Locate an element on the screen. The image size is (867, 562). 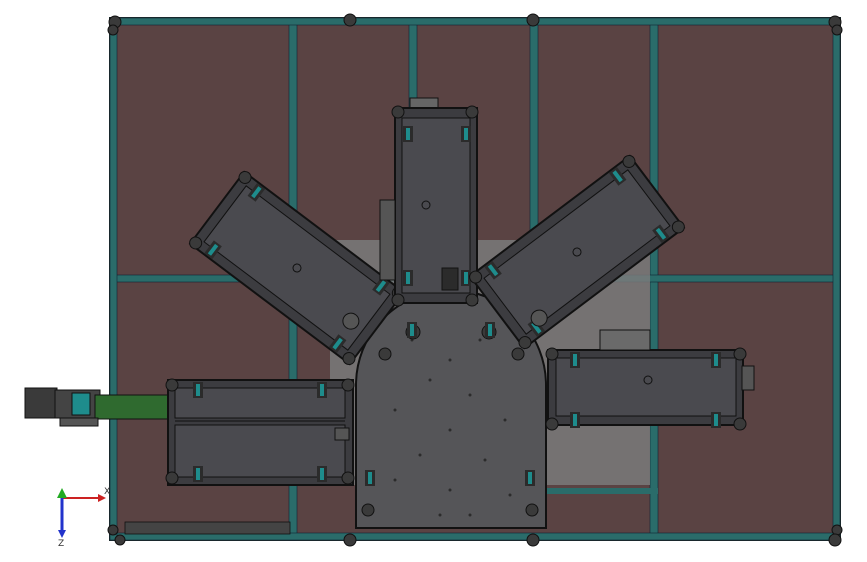
x-axis-label: X is located at coordinates (107, 492).